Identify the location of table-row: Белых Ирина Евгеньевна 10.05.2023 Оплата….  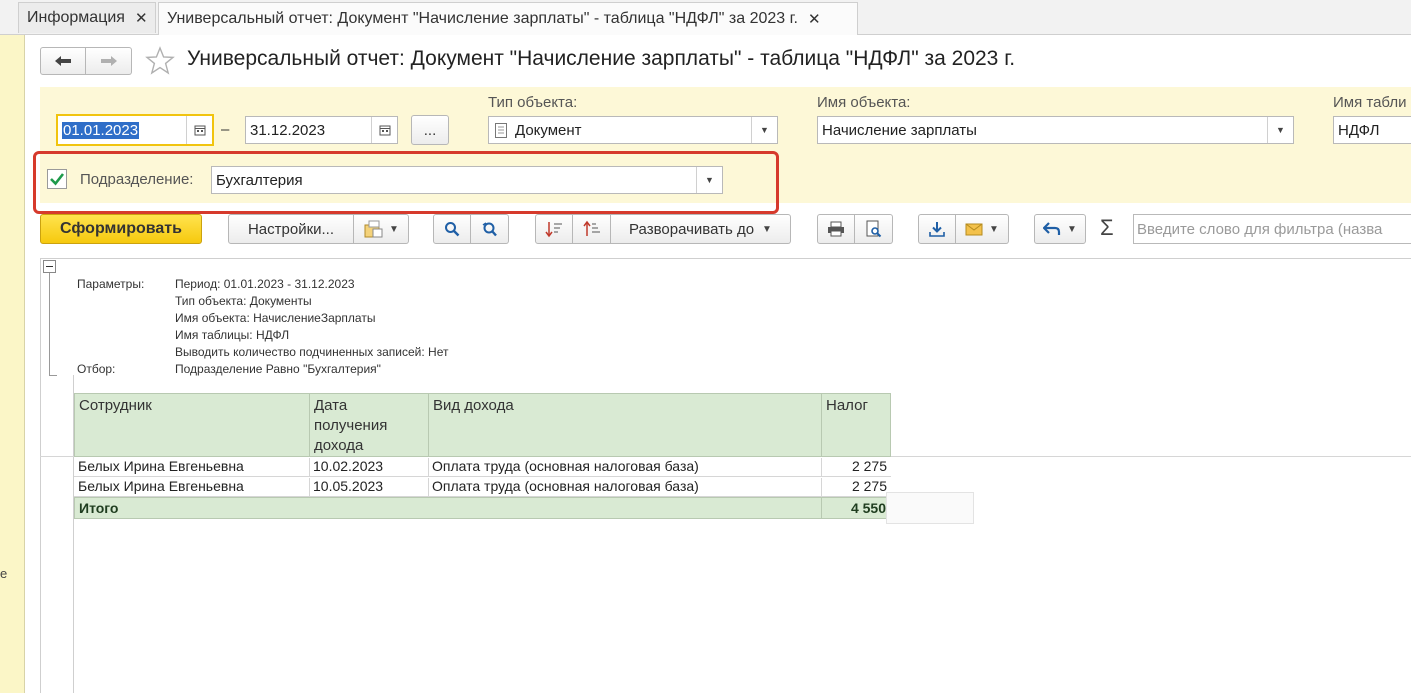
(482, 487).